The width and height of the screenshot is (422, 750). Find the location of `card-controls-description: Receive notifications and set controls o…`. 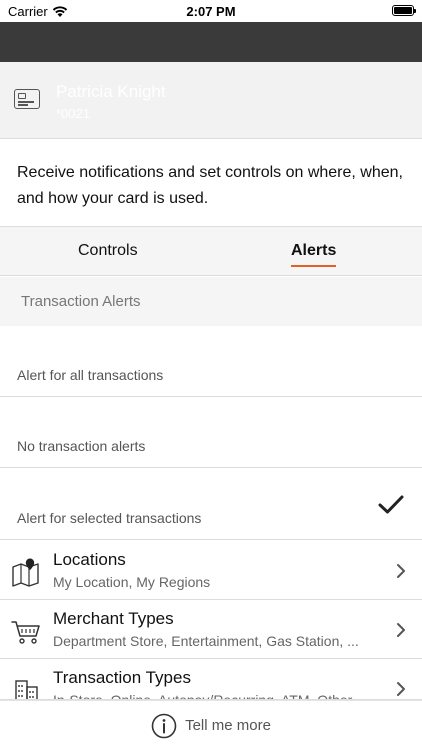

card-controls-description: Receive notifications and set controls o… is located at coordinates (211, 183).